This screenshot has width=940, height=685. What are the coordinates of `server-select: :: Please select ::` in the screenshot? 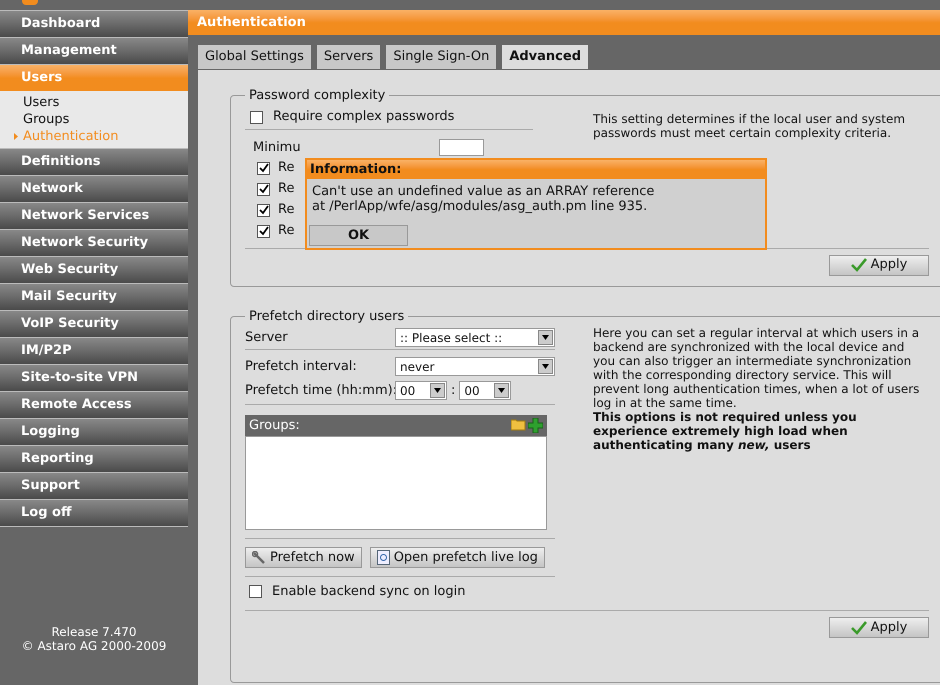 It's located at (475, 337).